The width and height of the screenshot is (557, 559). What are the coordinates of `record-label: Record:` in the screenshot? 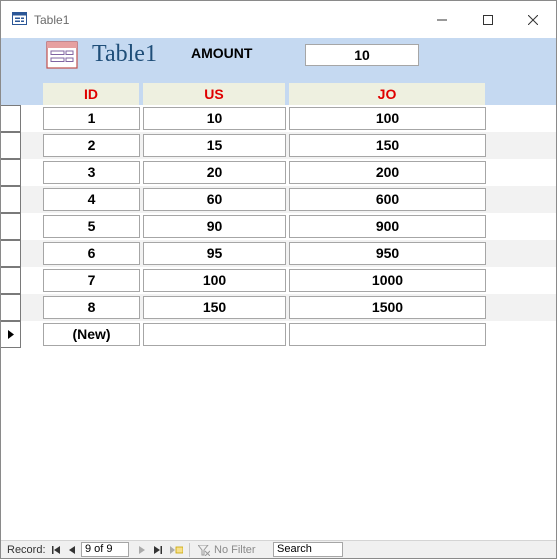 It's located at (26, 550).